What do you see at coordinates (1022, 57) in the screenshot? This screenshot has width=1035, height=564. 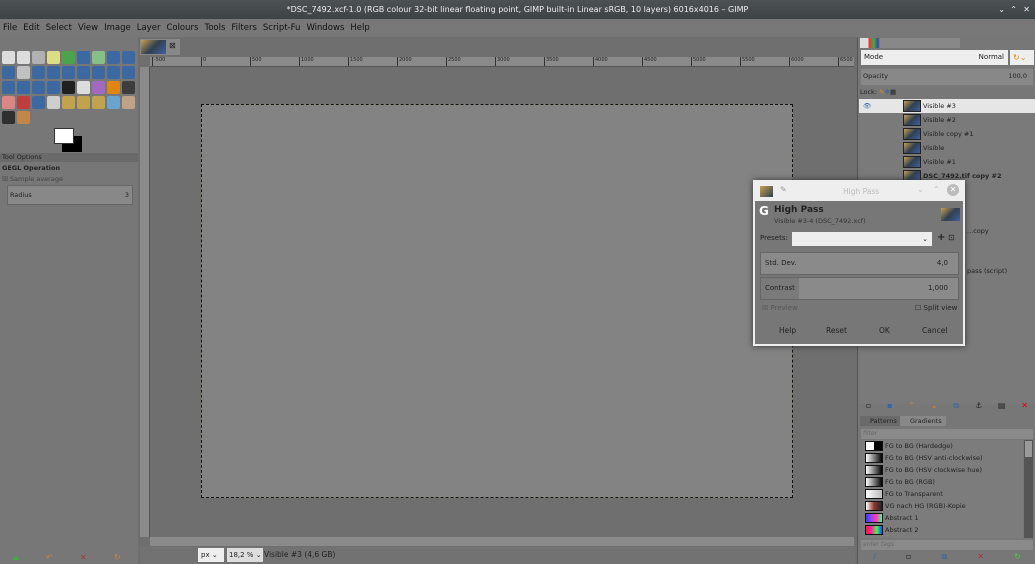 I see `composite-mode-button: ↻⌄` at bounding box center [1022, 57].